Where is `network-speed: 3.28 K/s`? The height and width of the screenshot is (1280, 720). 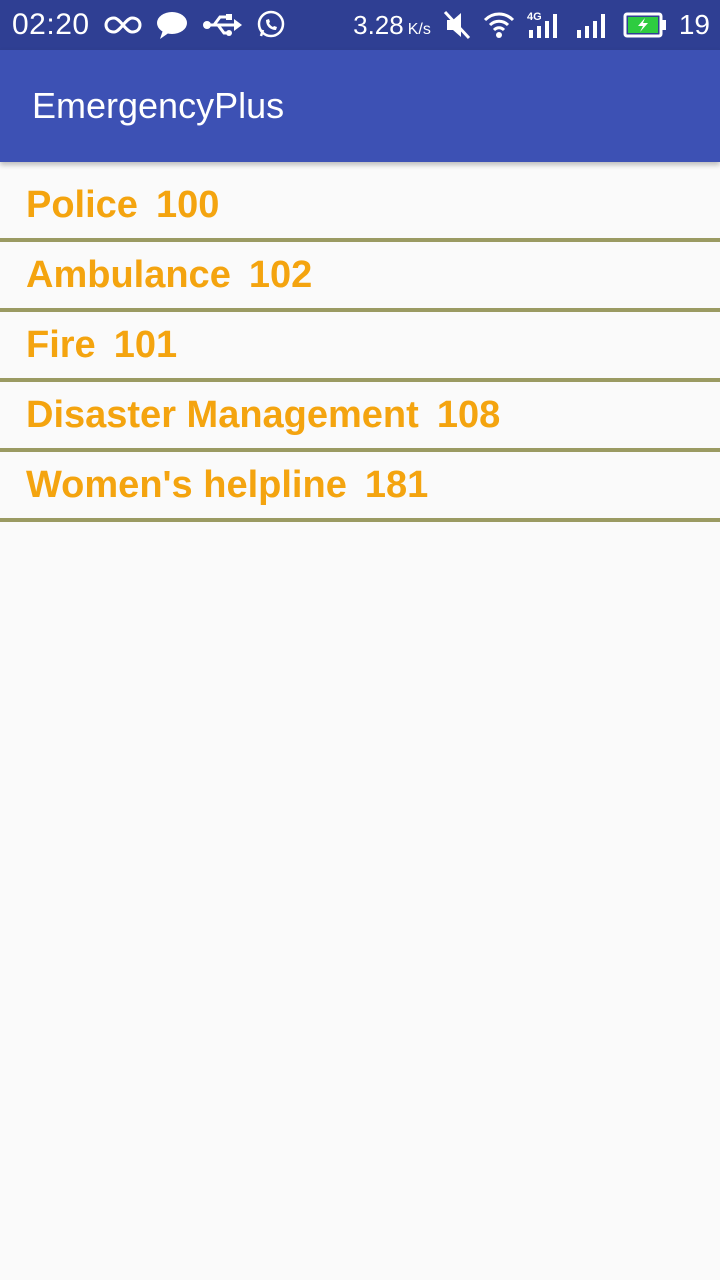
network-speed: 3.28 K/s is located at coordinates (392, 25).